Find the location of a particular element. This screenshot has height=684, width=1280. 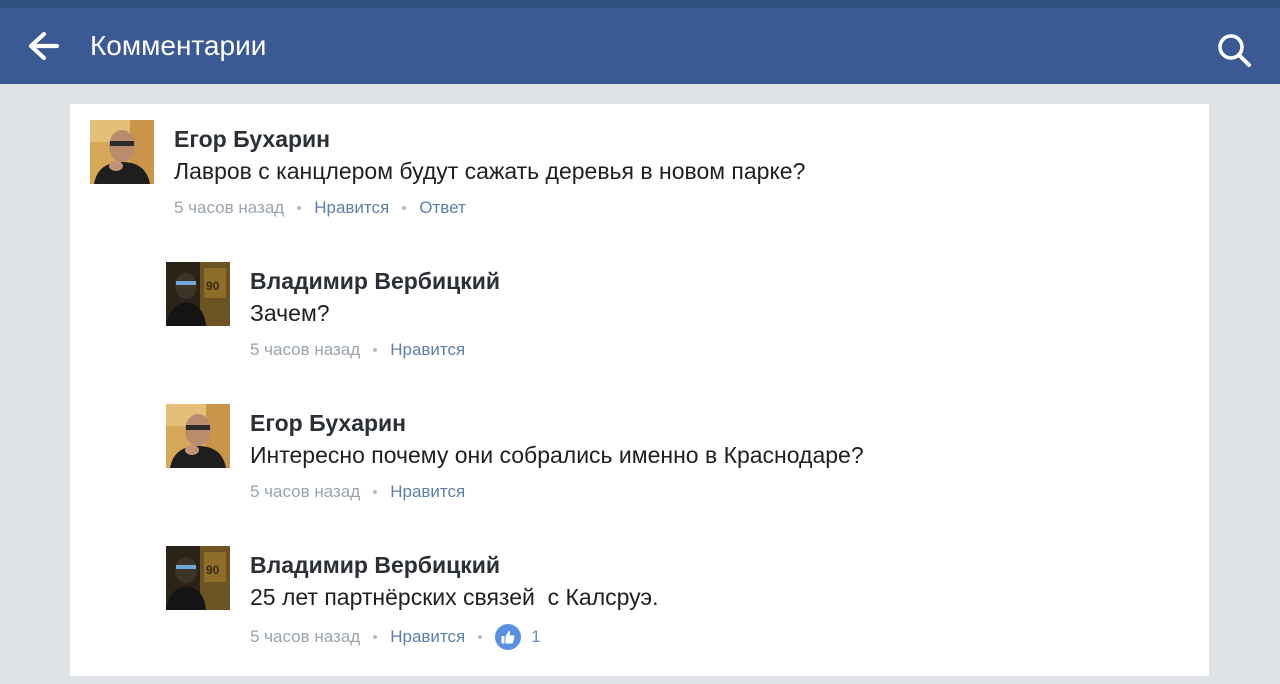

comment-text: Зачем? is located at coordinates (290, 313).